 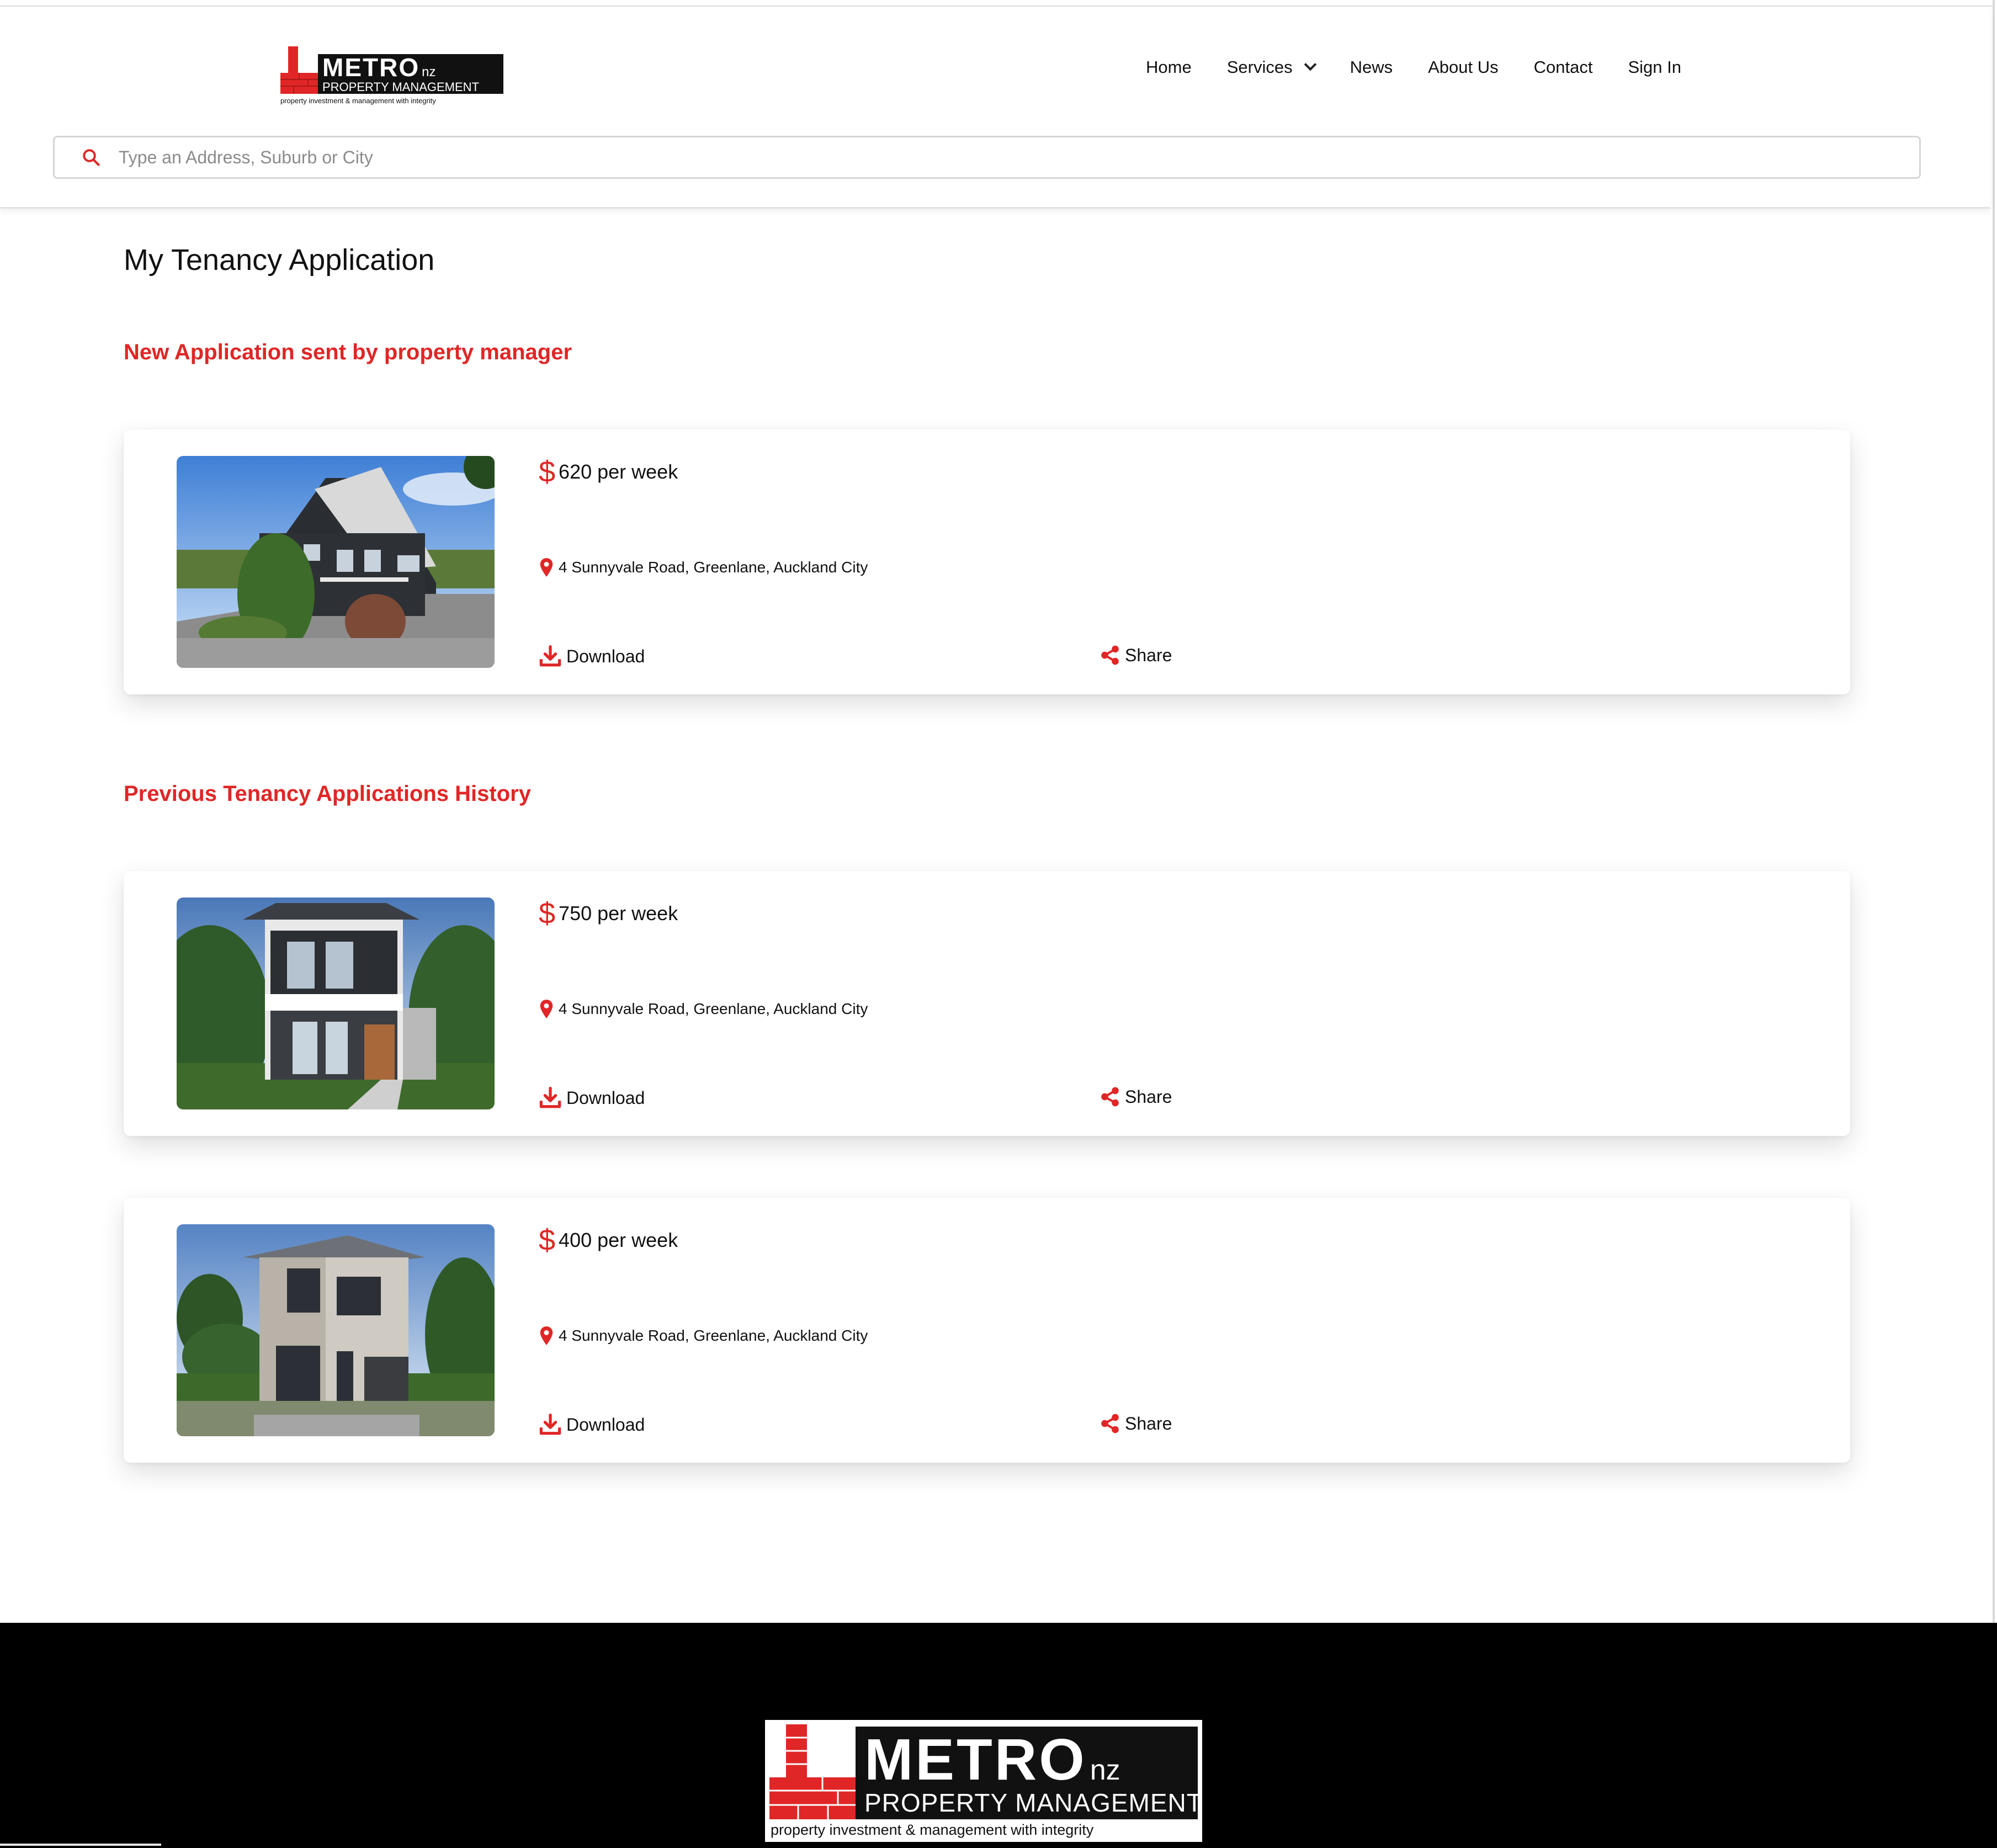 I want to click on page-title: My Tenancy Application, so click(x=279, y=260).